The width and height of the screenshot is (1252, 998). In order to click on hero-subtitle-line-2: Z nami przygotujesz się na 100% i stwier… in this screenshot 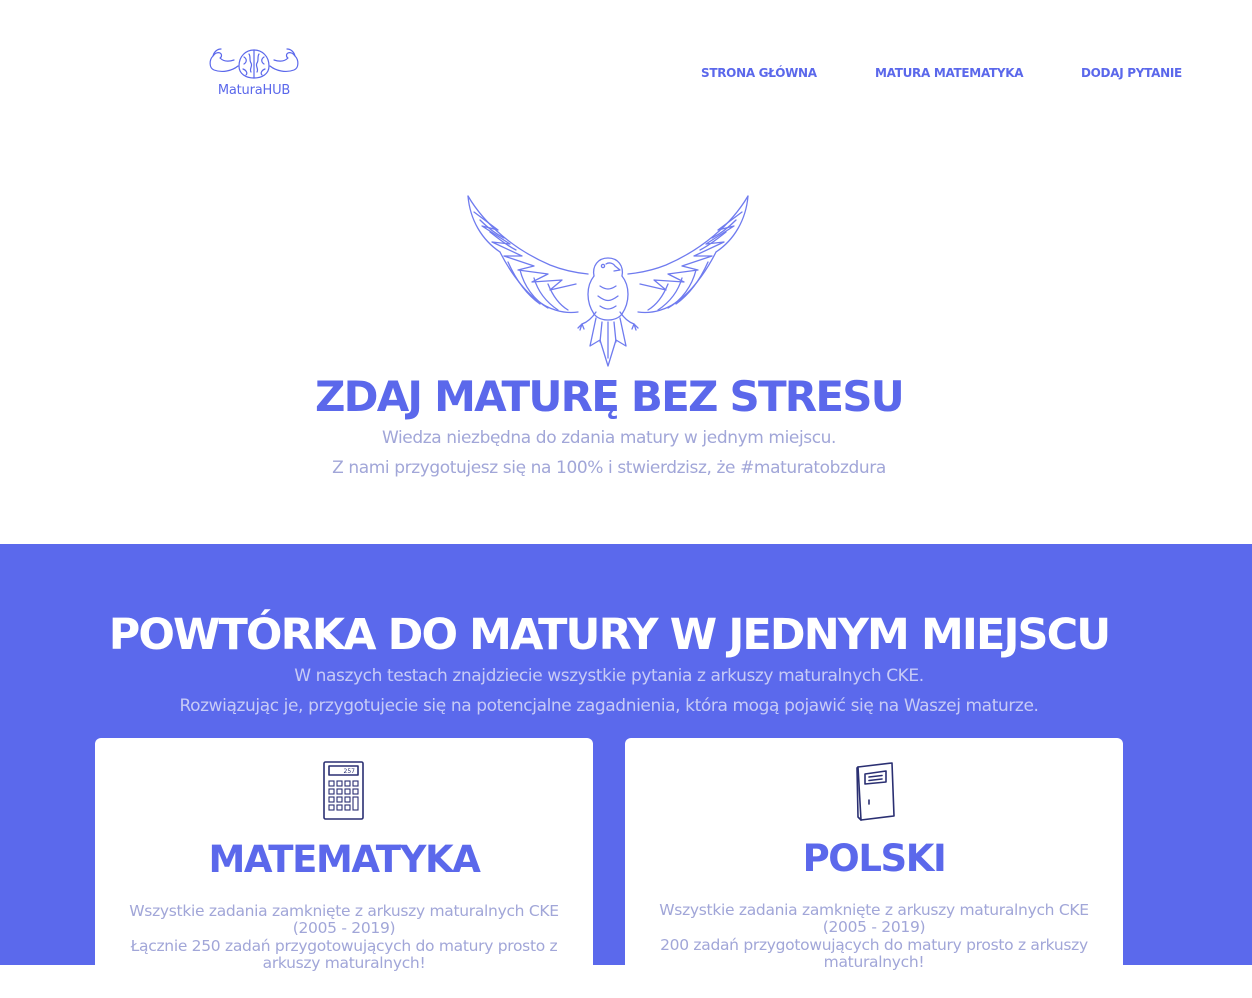, I will do `click(609, 468)`.